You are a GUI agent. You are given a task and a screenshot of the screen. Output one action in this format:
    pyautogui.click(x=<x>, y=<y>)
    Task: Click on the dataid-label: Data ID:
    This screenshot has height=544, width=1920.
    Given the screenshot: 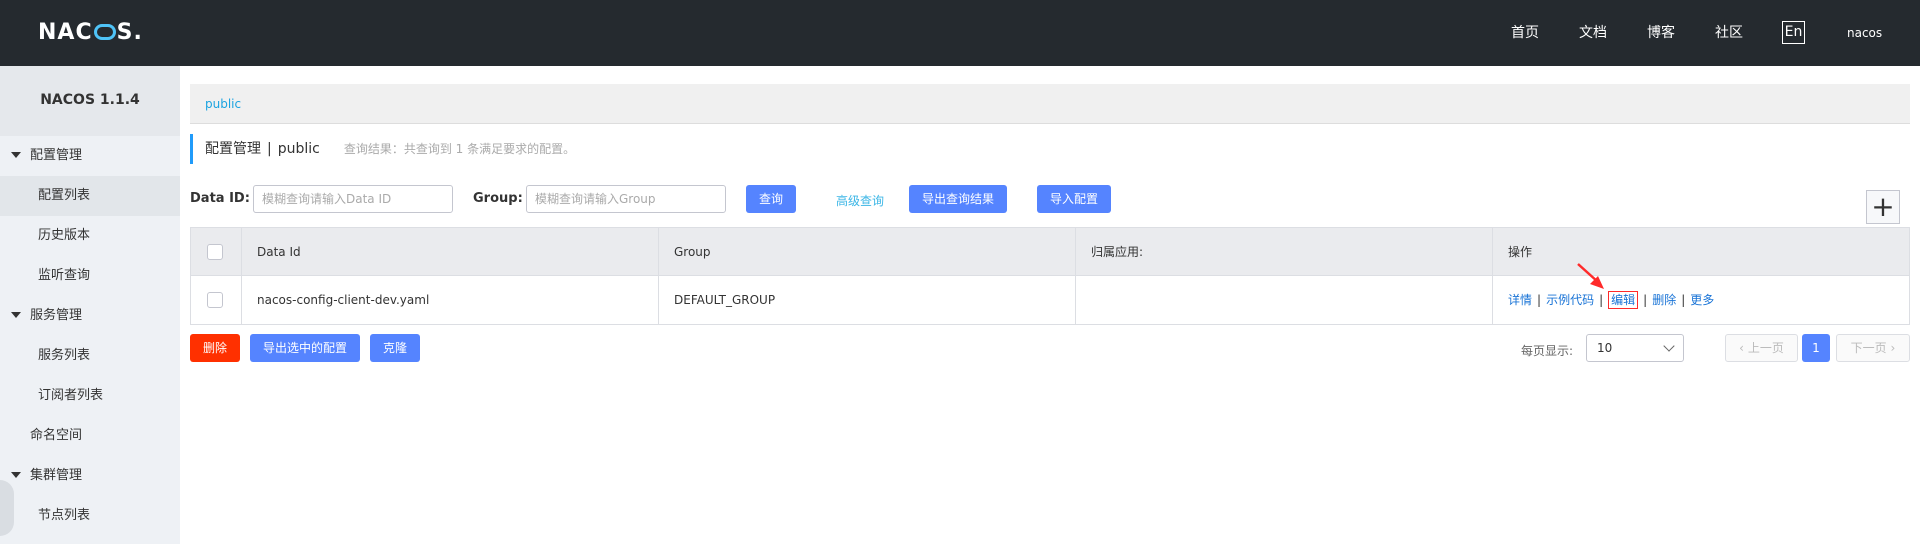 What is the action you would take?
    pyautogui.click(x=220, y=198)
    